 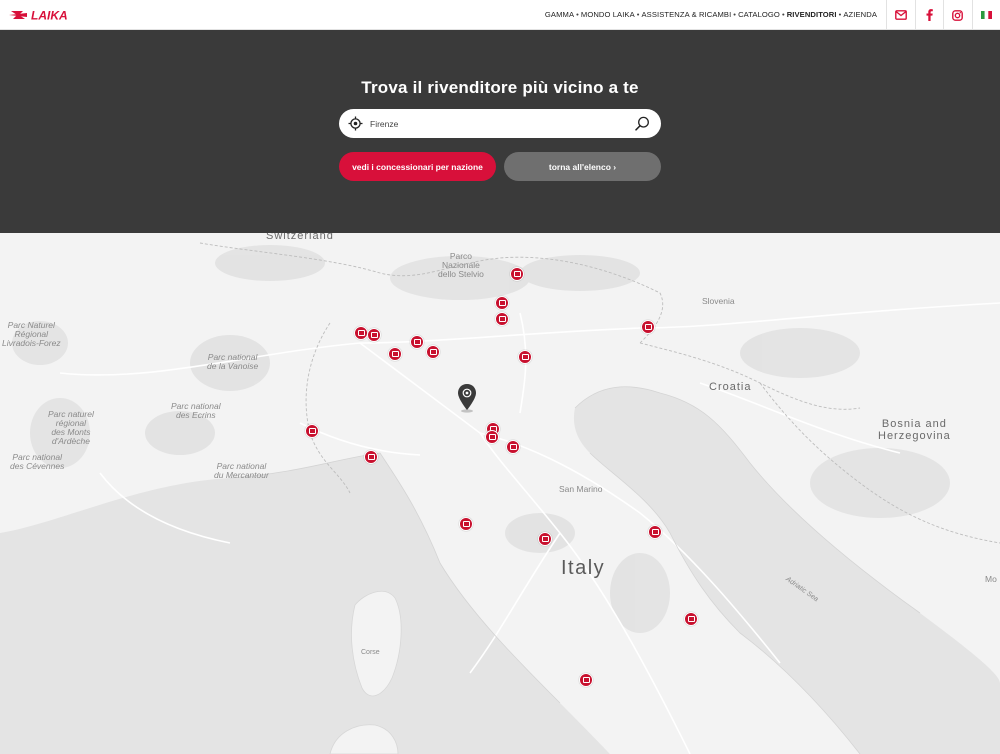 I want to click on map-label-switzerland: Switzerland, so click(x=300, y=237).